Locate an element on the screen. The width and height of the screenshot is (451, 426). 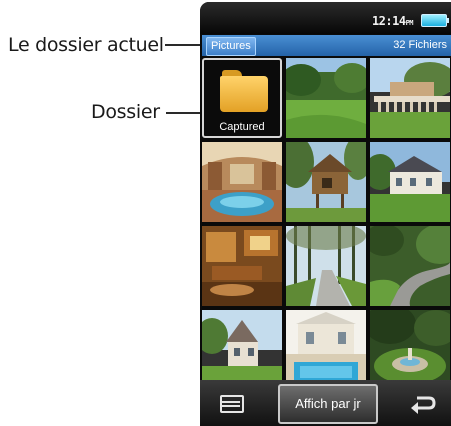
clock-time: 12:14 is located at coordinates (388, 21).